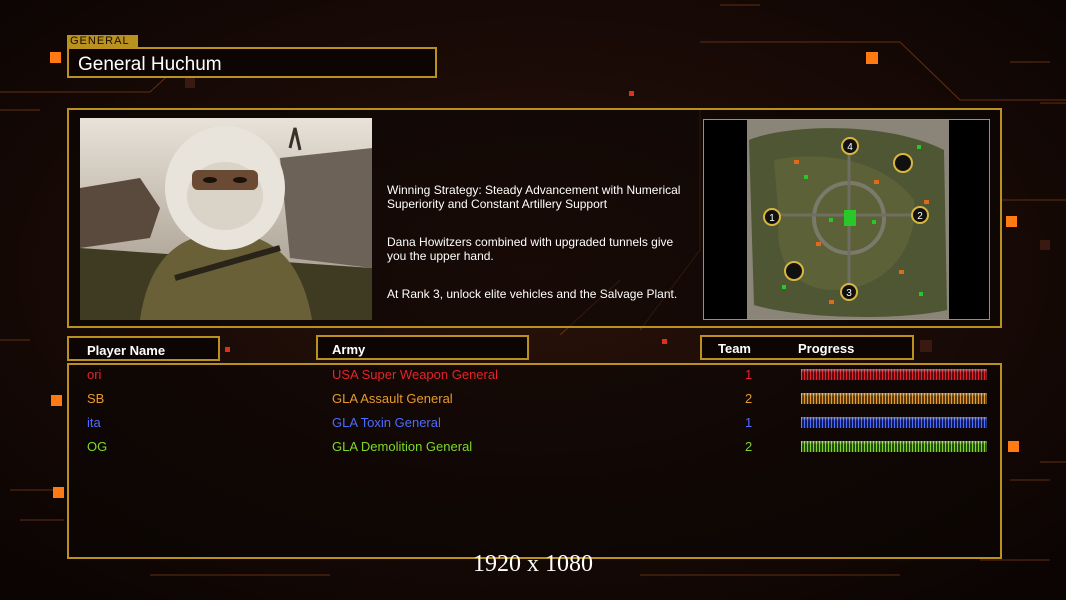 This screenshot has width=1066, height=600. Describe the element at coordinates (150, 64) in the screenshot. I see `general-name: General Huchum` at that location.